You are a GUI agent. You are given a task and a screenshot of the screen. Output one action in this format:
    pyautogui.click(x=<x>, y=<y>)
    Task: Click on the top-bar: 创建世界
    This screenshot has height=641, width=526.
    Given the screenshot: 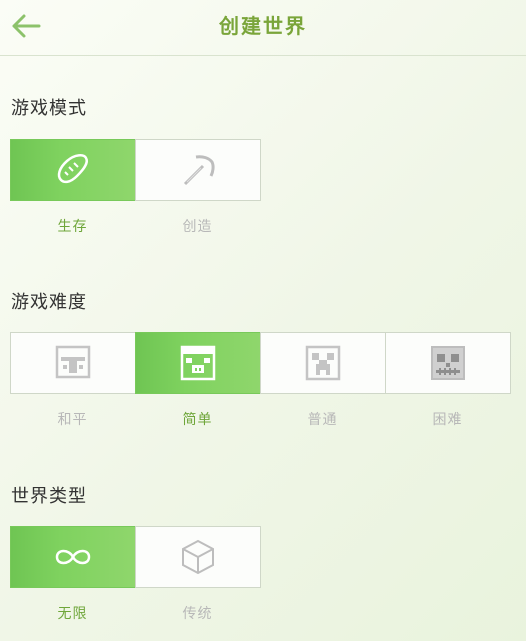 What is the action you would take?
    pyautogui.click(x=263, y=28)
    